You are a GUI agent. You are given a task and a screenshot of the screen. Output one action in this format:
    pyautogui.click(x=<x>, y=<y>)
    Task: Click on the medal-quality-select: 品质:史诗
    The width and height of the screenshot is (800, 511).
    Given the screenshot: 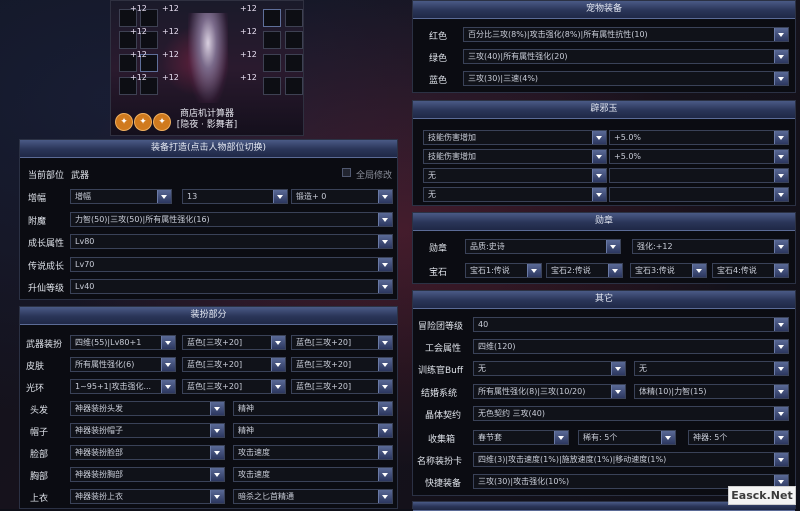 What is the action you would take?
    pyautogui.click(x=543, y=246)
    